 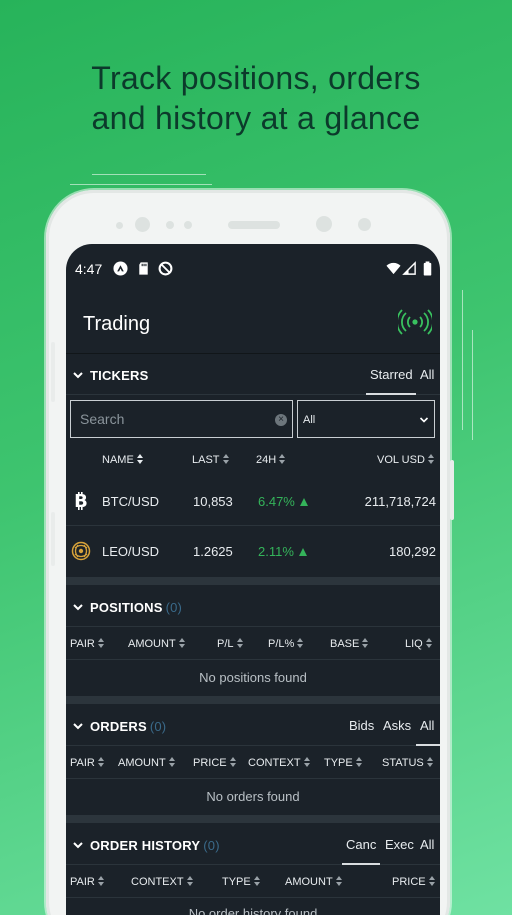 I want to click on ticker-volume: 180,292, so click(x=412, y=551).